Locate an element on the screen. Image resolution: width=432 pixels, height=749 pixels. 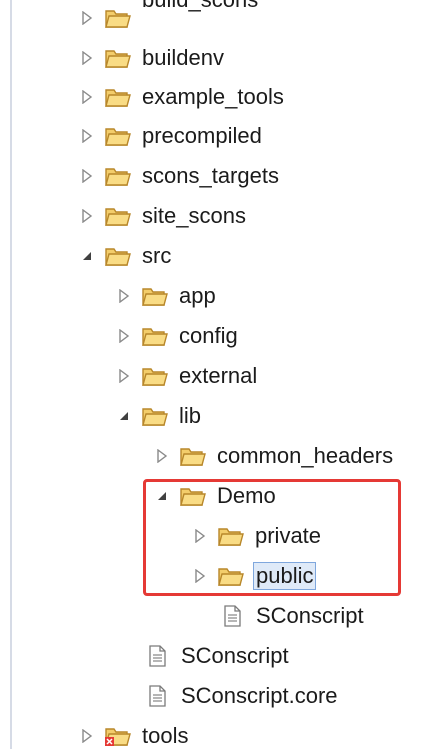
tree-item-precompiled: precompiled is located at coordinates (172, 136).